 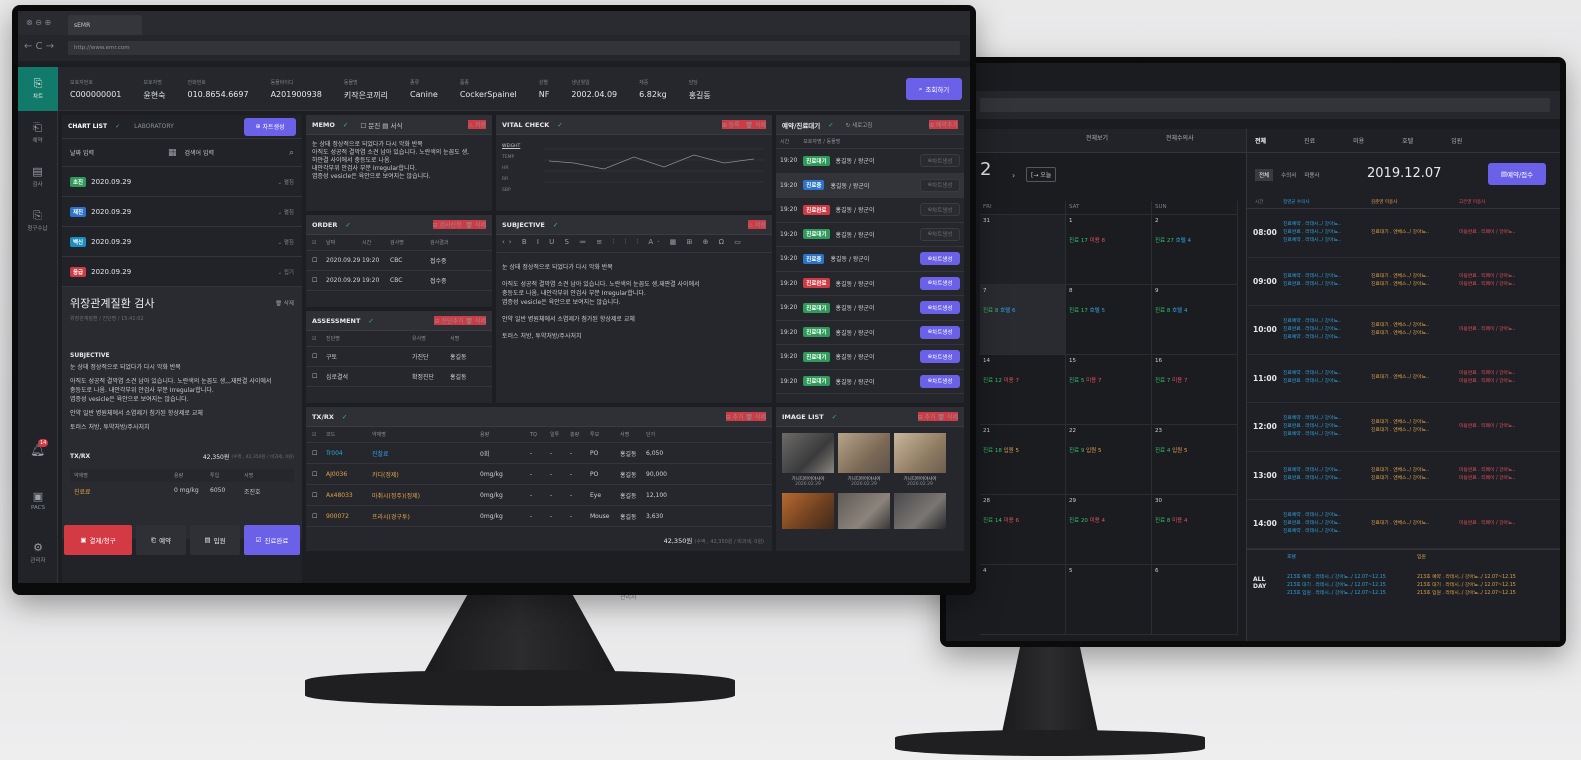 I want to click on calendar-cell: 15 진료 5 미용 7, so click(x=1109, y=390).